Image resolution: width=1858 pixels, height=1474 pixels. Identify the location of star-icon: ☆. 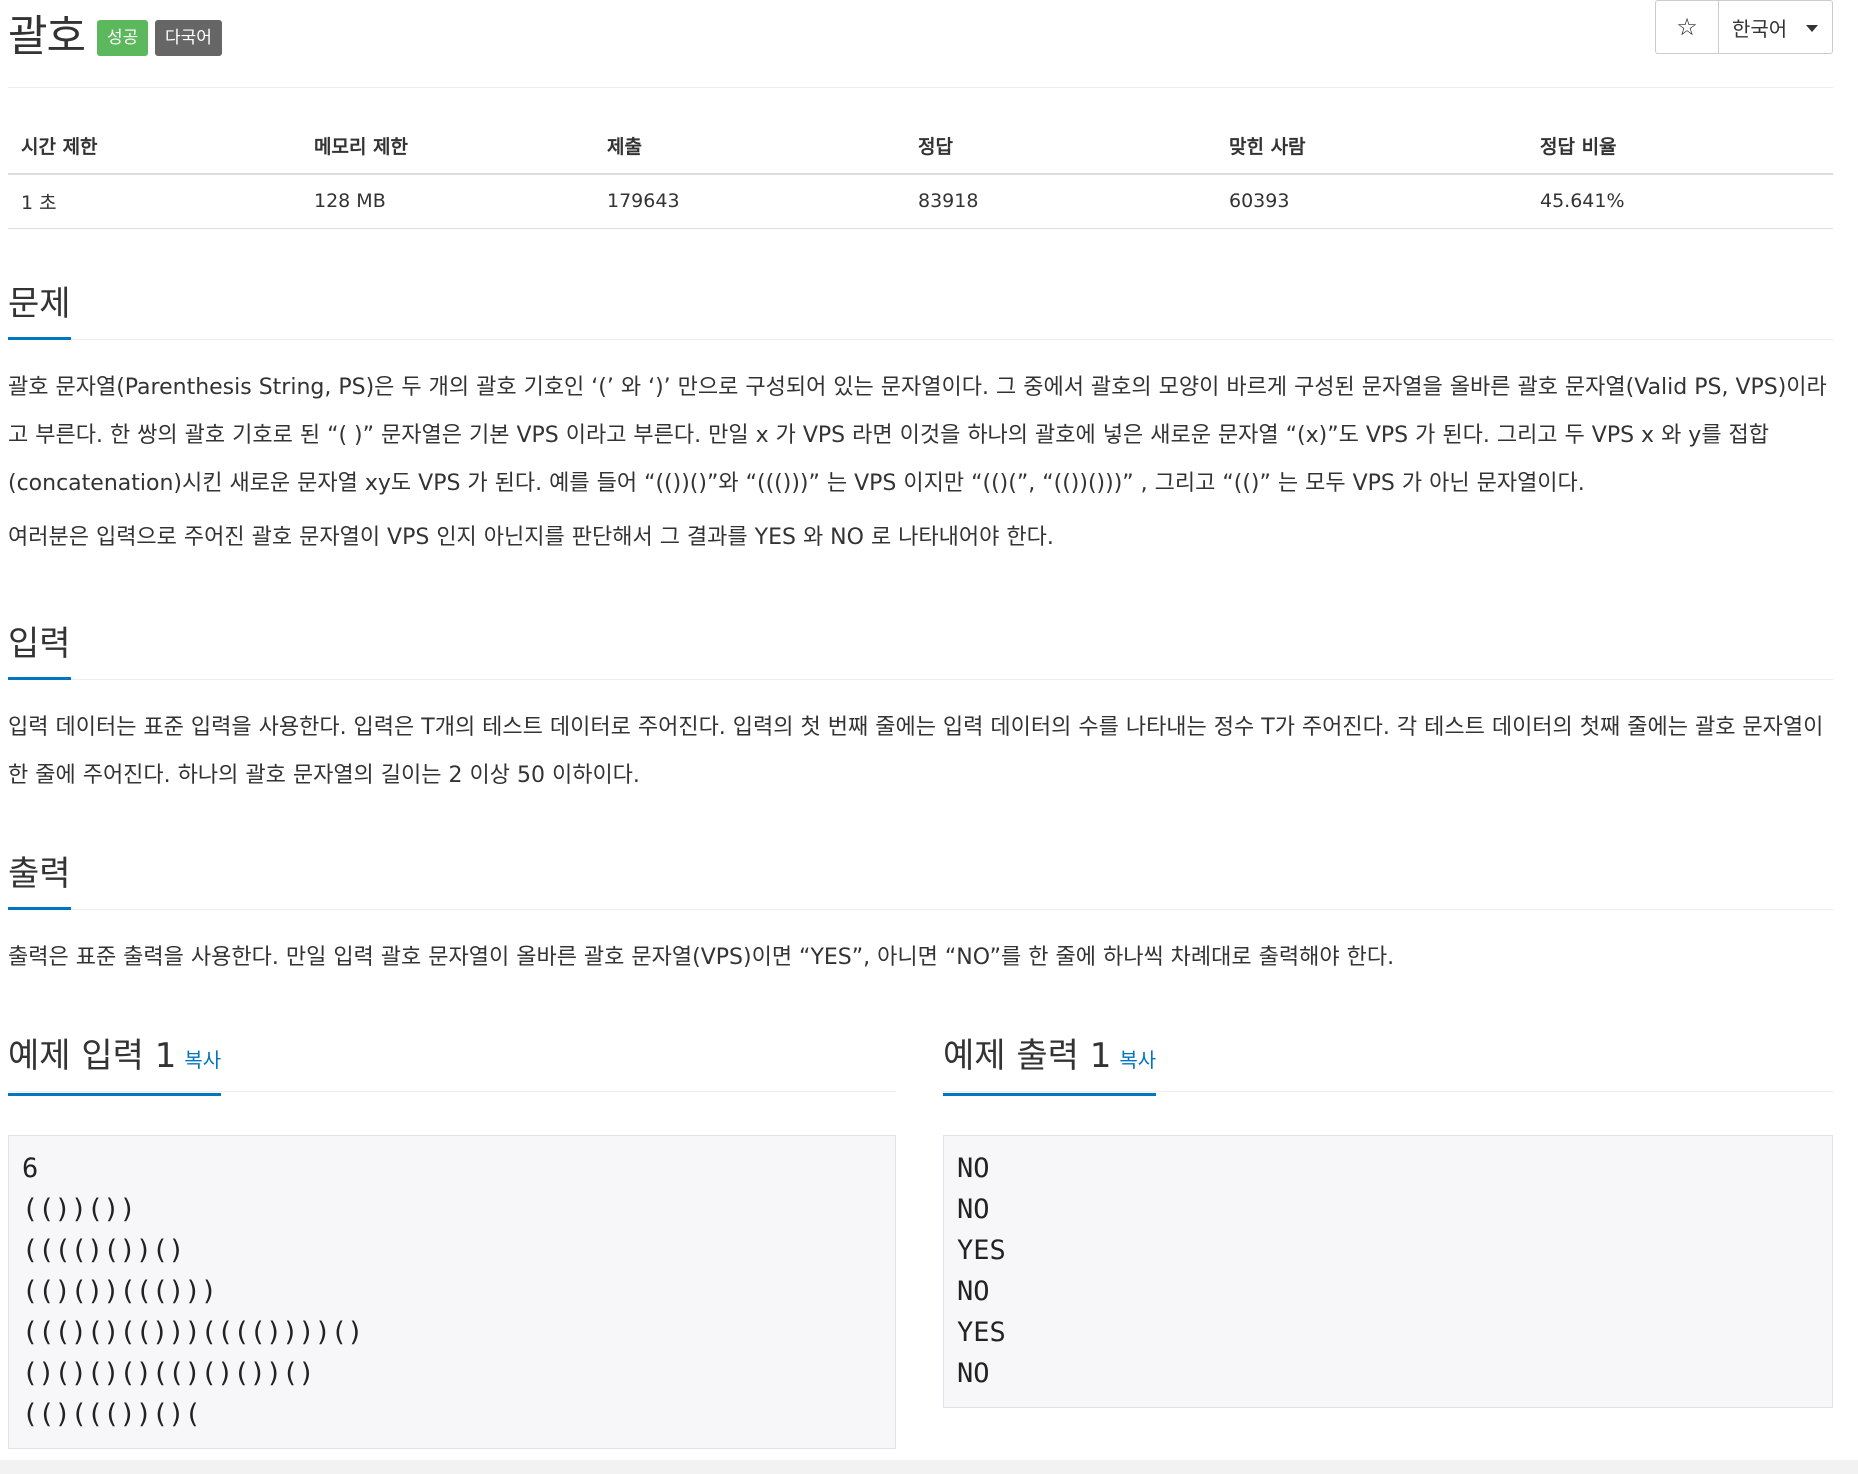
(1687, 27).